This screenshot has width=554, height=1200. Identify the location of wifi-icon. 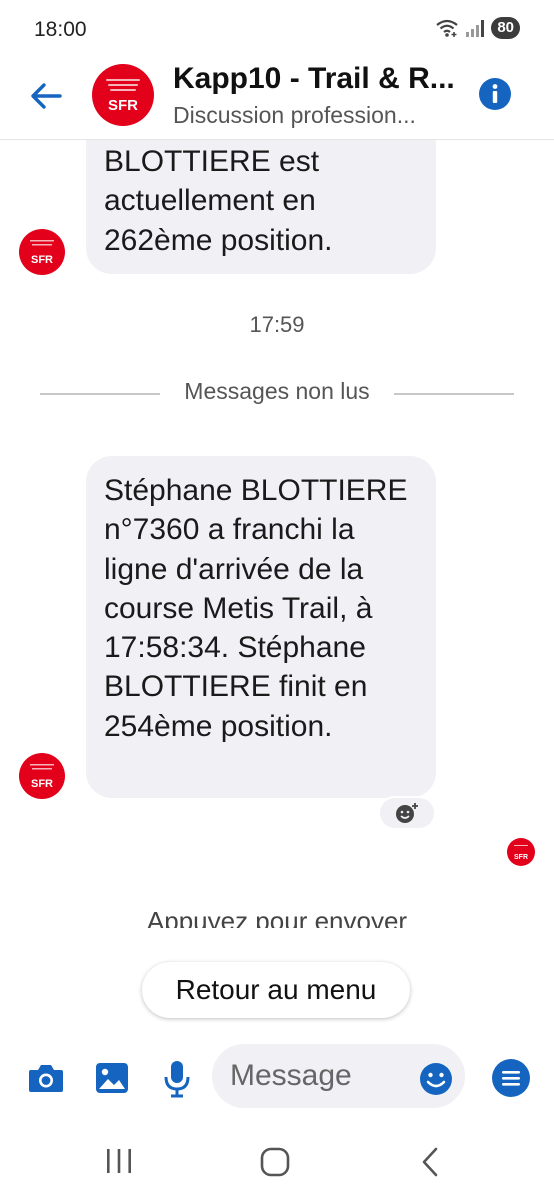
(447, 28).